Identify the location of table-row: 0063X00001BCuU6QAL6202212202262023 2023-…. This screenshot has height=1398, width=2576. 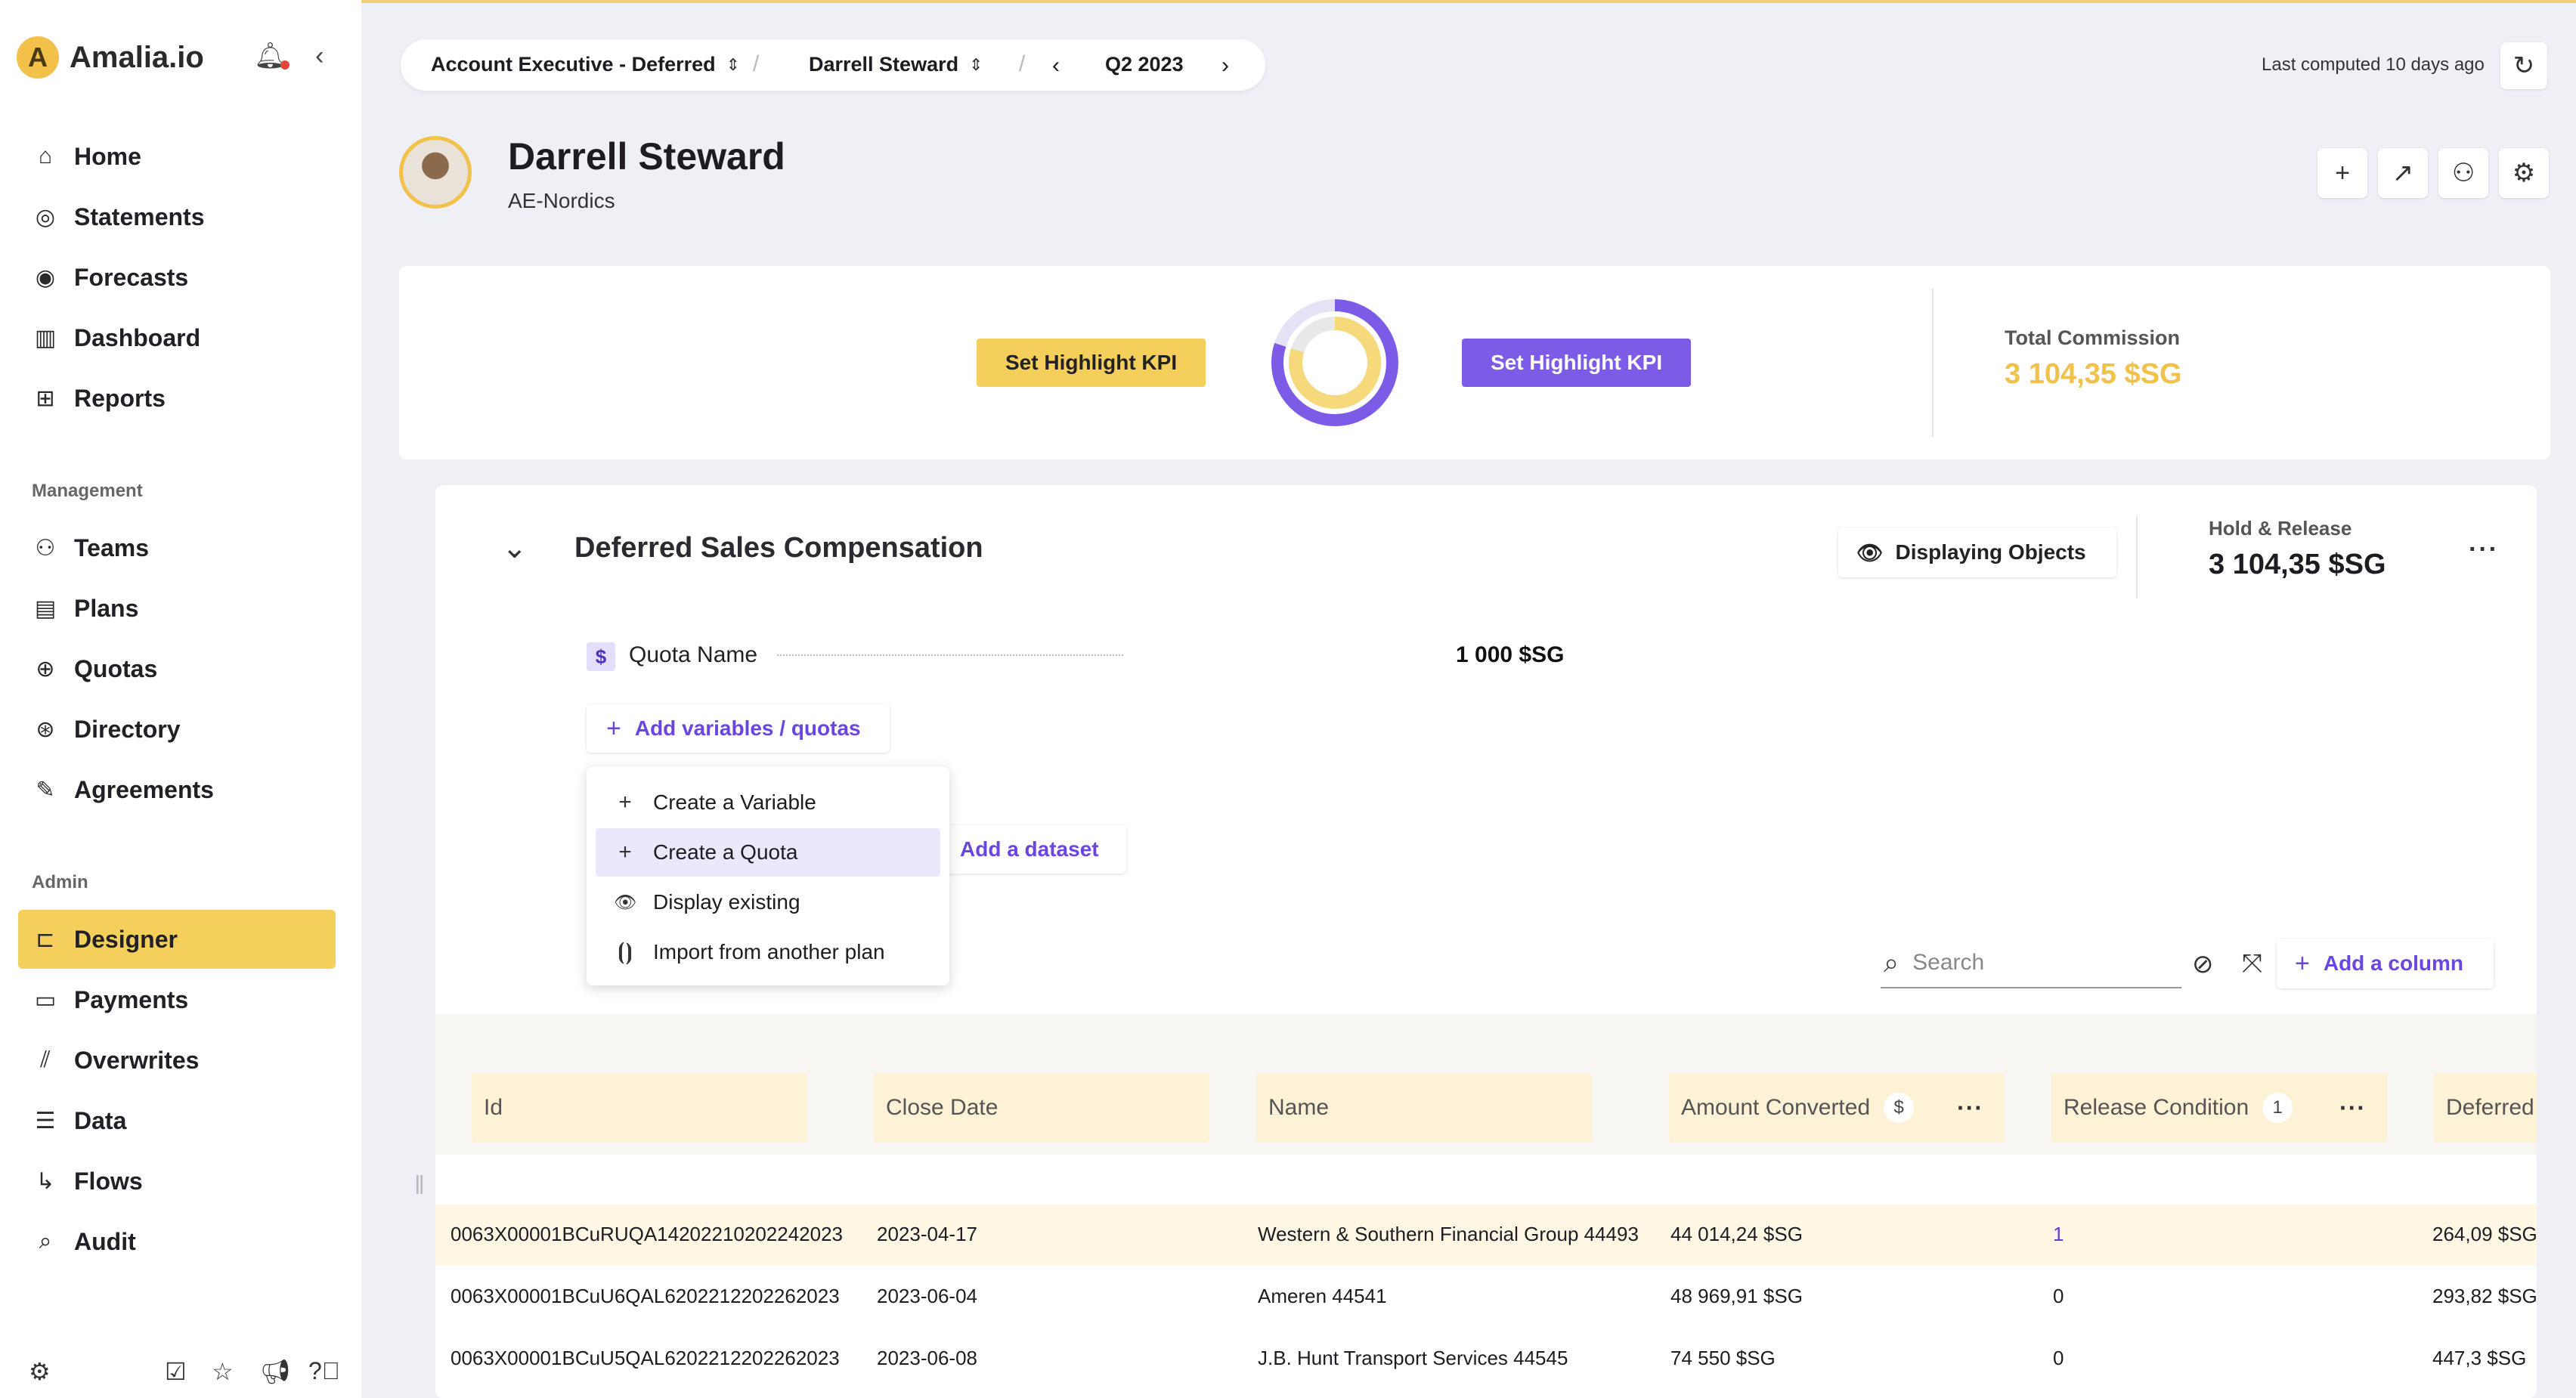
(1486, 1297).